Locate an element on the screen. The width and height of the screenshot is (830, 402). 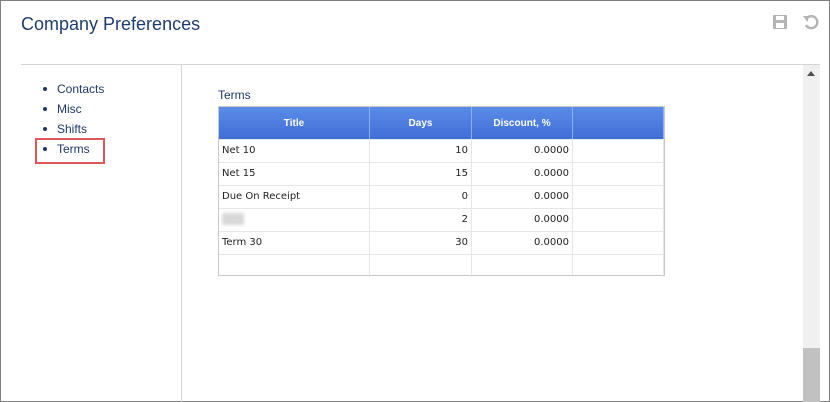
selection-highlight is located at coordinates (70, 151).